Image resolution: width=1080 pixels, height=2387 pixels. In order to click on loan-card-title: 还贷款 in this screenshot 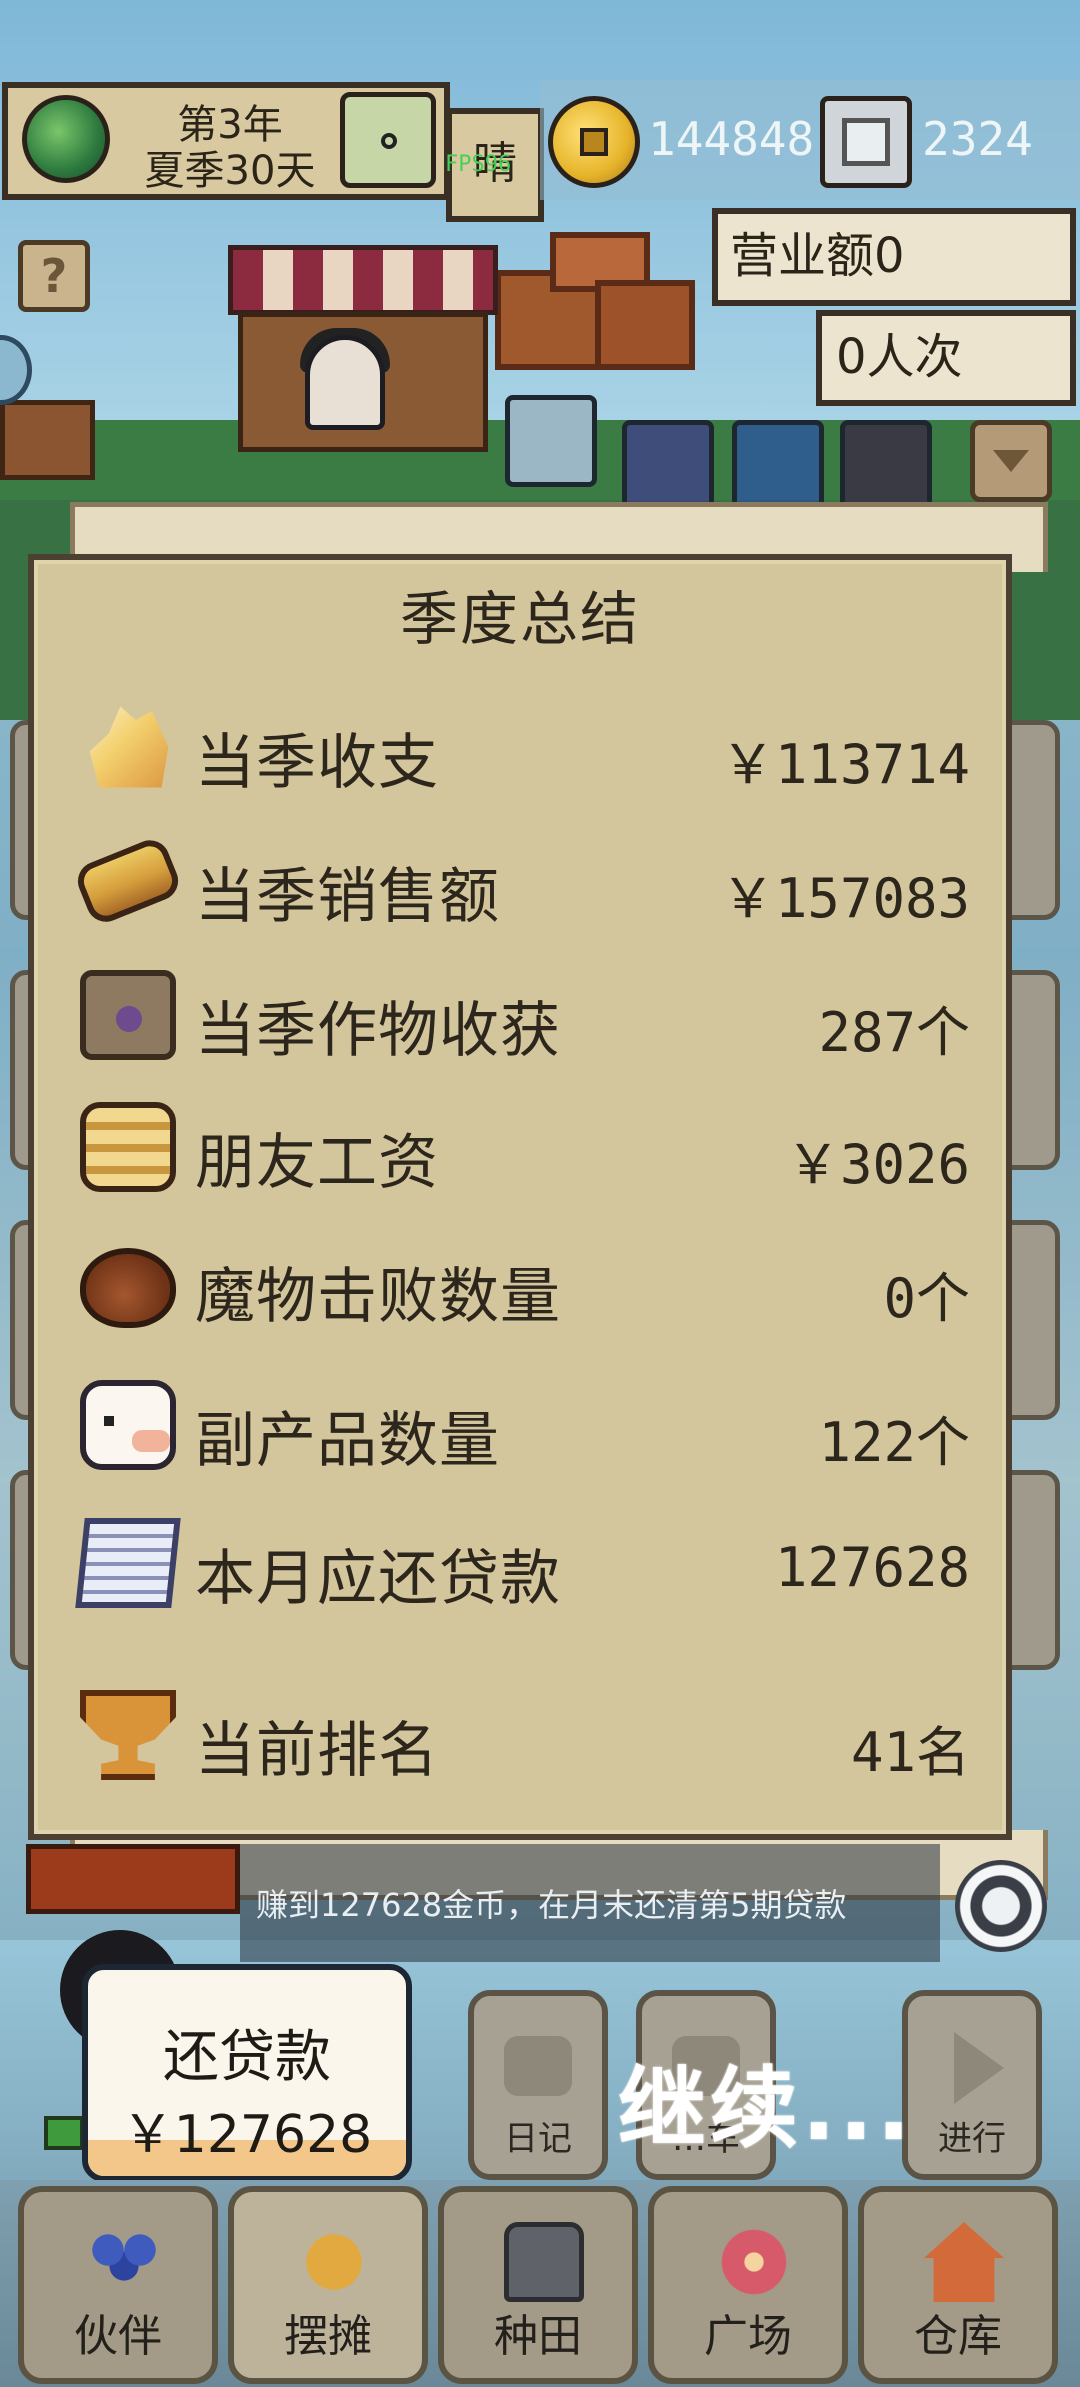, I will do `click(247, 2057)`.